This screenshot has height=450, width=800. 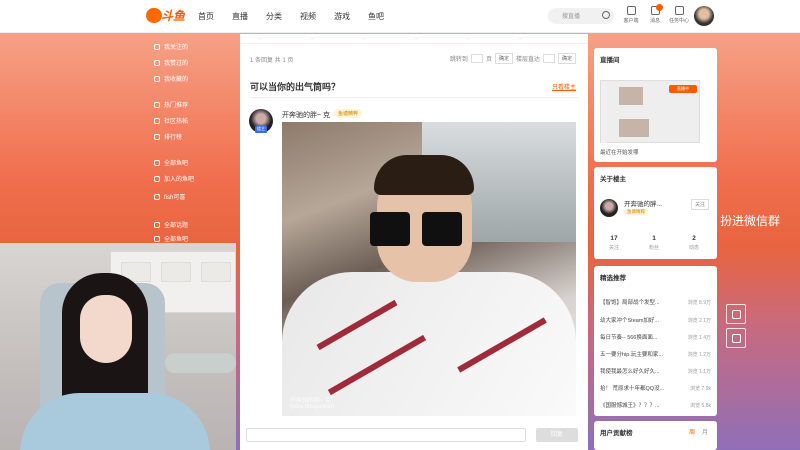 I want to click on nav-item-community: 社区热帖, so click(x=171, y=121).